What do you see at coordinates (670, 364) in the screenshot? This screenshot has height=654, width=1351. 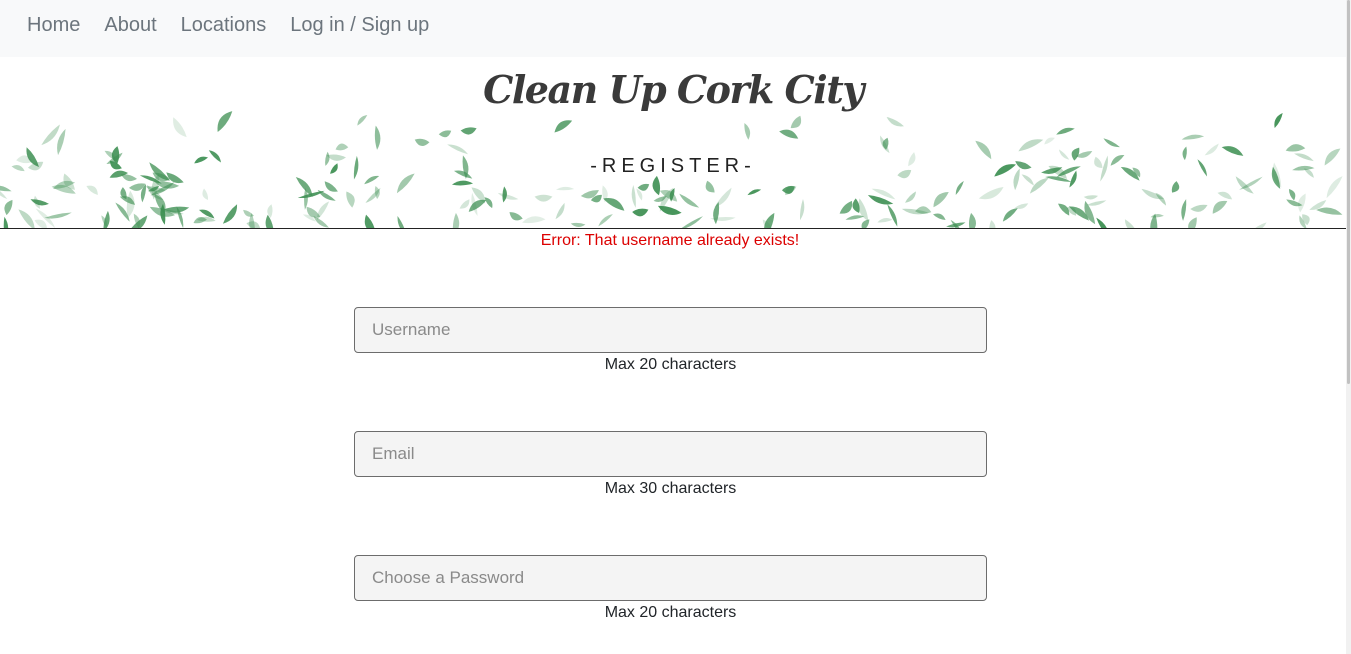 I see `username-hint: Max 20 characters` at bounding box center [670, 364].